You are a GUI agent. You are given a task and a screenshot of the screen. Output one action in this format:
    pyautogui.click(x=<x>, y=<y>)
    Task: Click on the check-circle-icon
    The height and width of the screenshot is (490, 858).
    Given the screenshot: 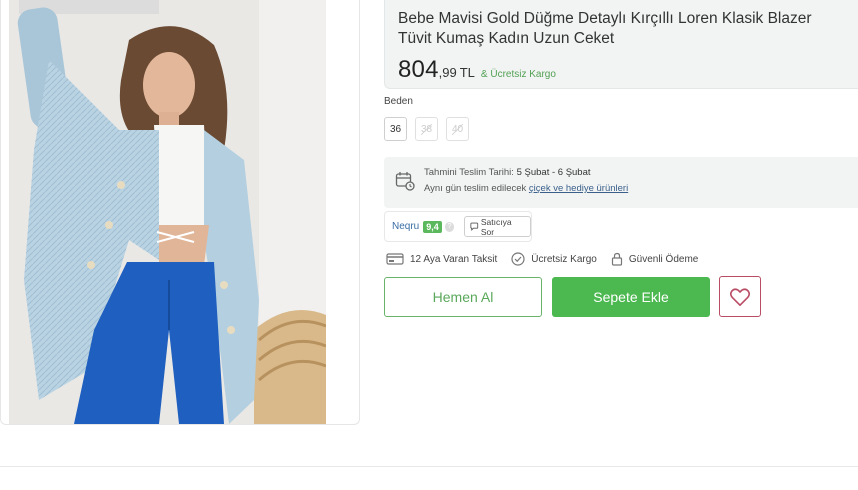 What is the action you would take?
    pyautogui.click(x=518, y=259)
    